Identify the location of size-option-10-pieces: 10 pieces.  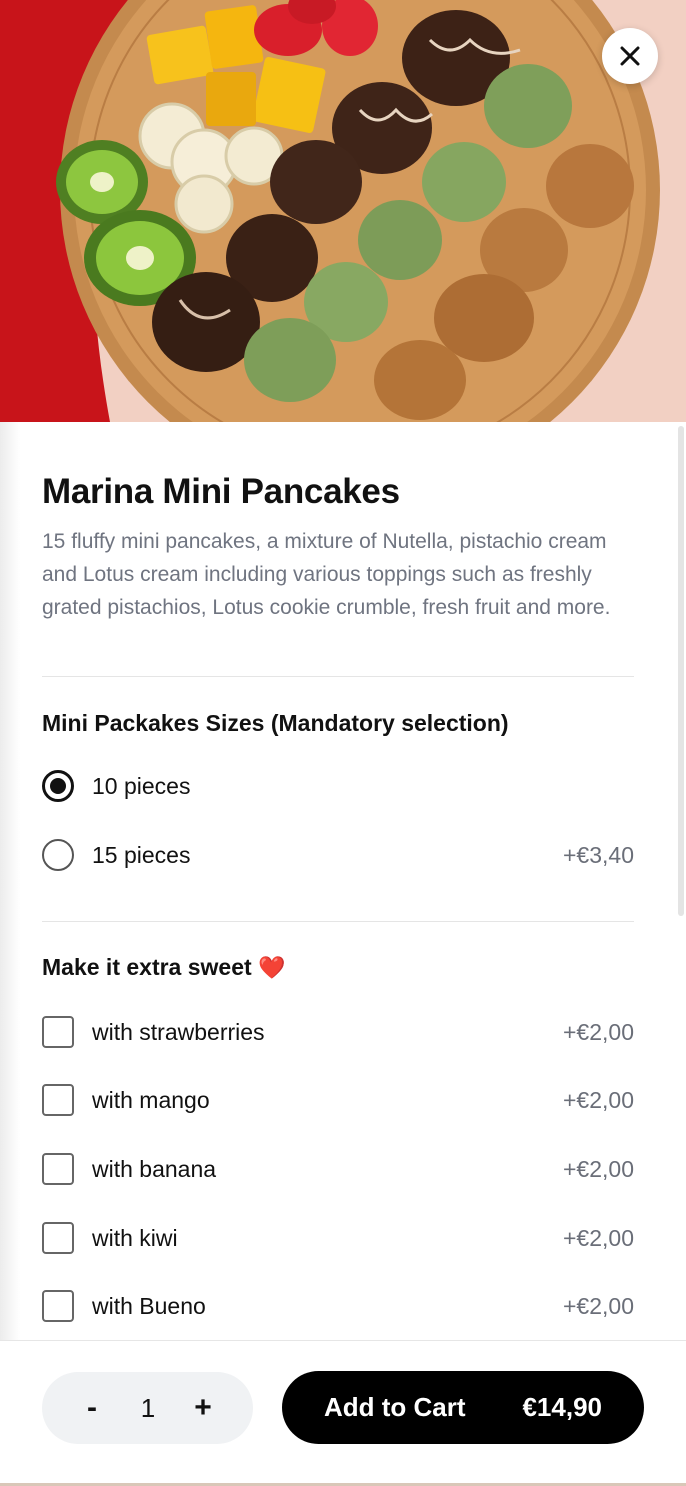
(338, 786).